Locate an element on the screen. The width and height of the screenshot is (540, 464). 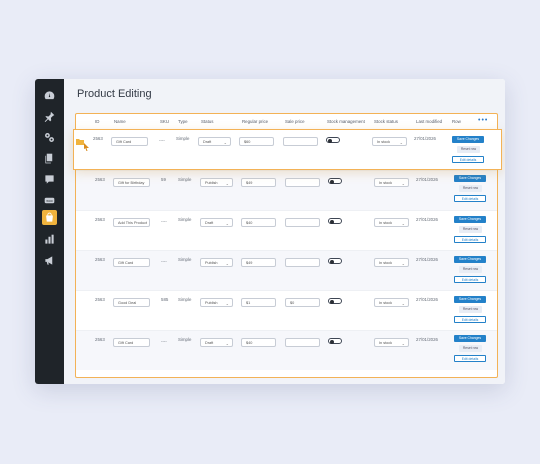
woo-icon: woo is located at coordinates (49, 200).